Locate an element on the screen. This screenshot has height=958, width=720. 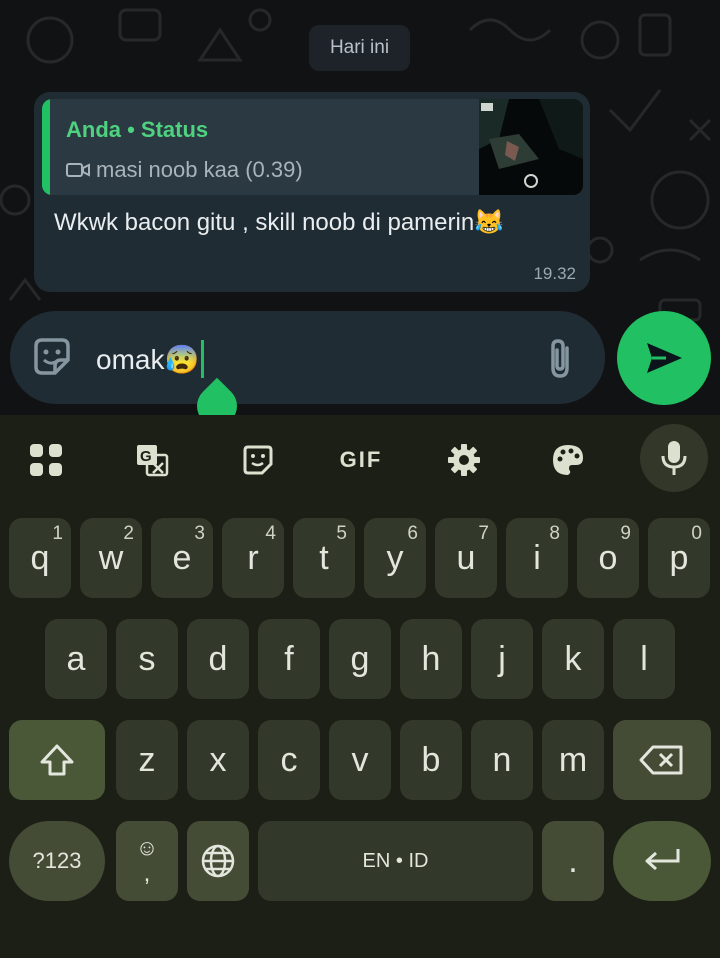
input-value: omak😰 is located at coordinates (148, 359).